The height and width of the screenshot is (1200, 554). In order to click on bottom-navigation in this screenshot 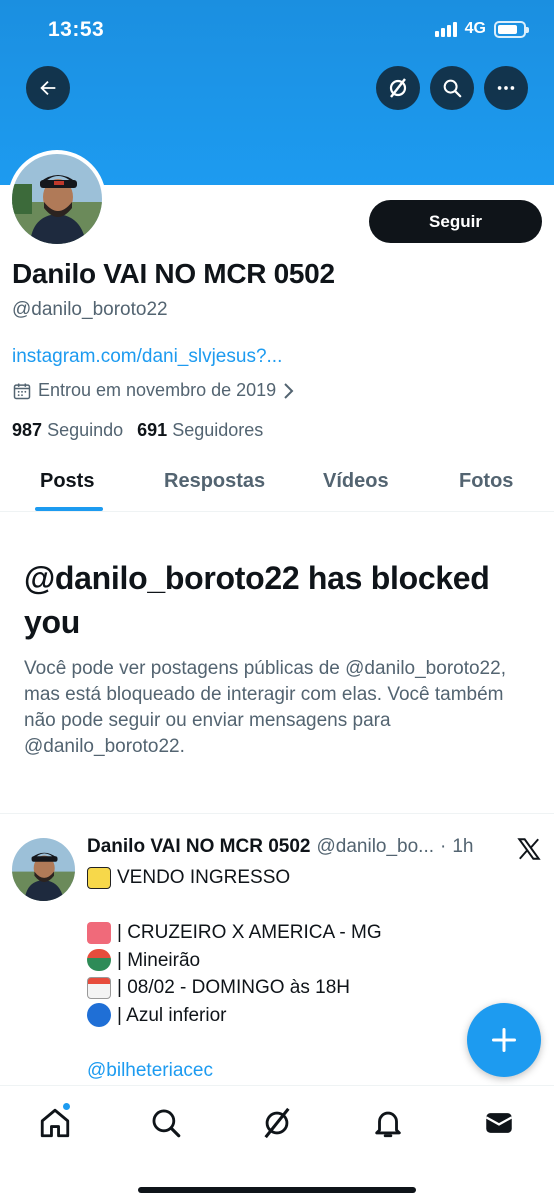, I will do `click(277, 1142)`.